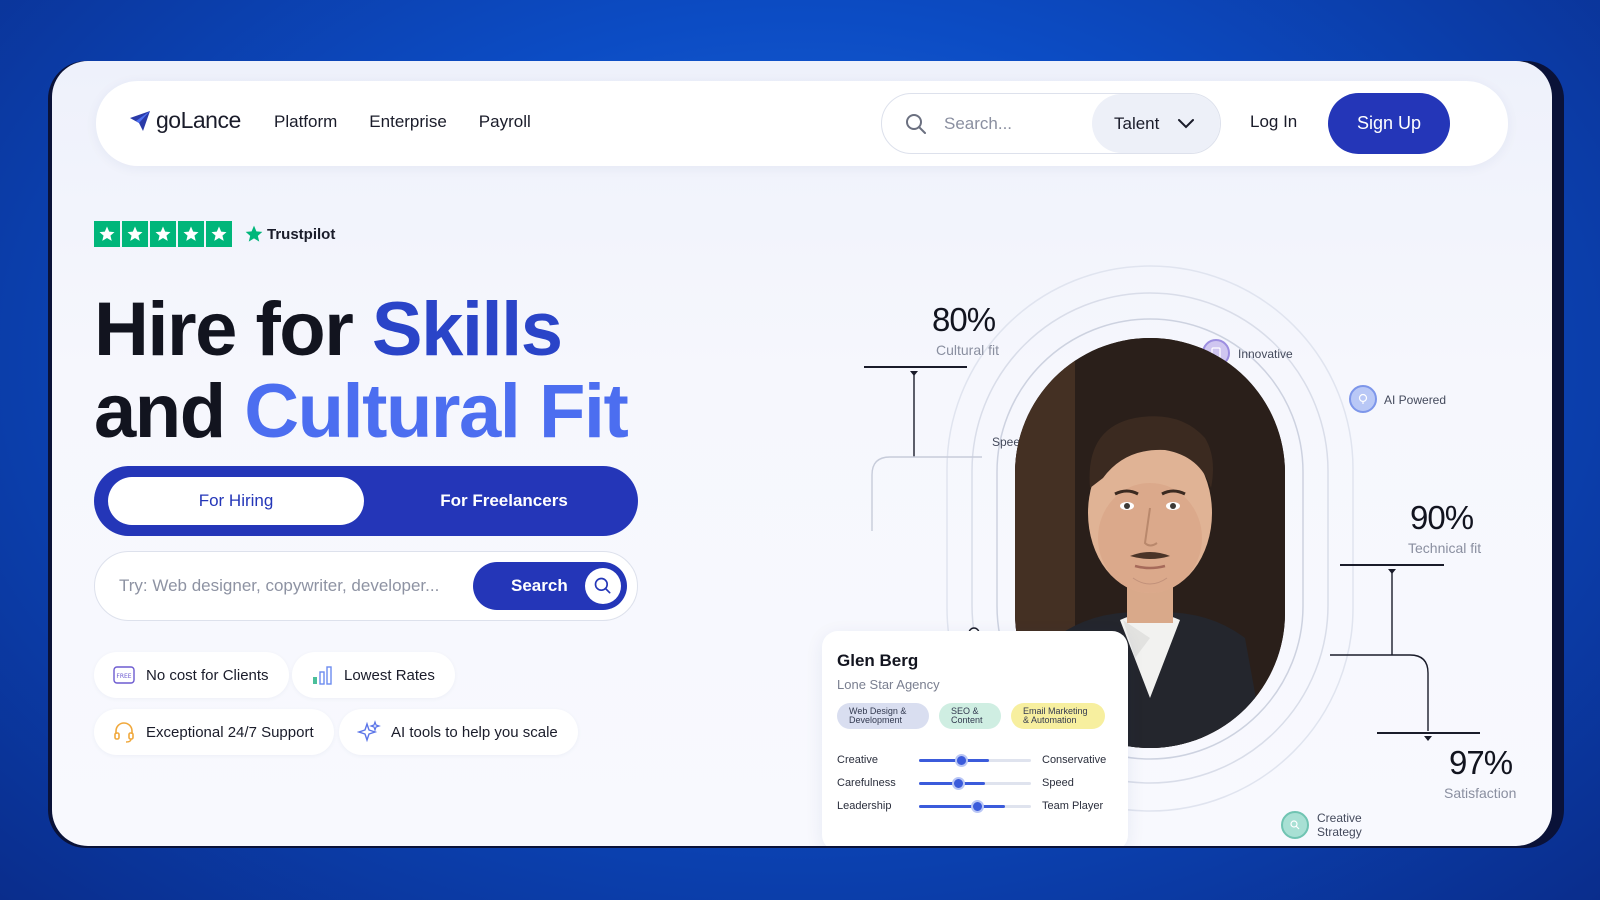  What do you see at coordinates (1442, 517) in the screenshot?
I see `stat-technical-fit-value: 90%` at bounding box center [1442, 517].